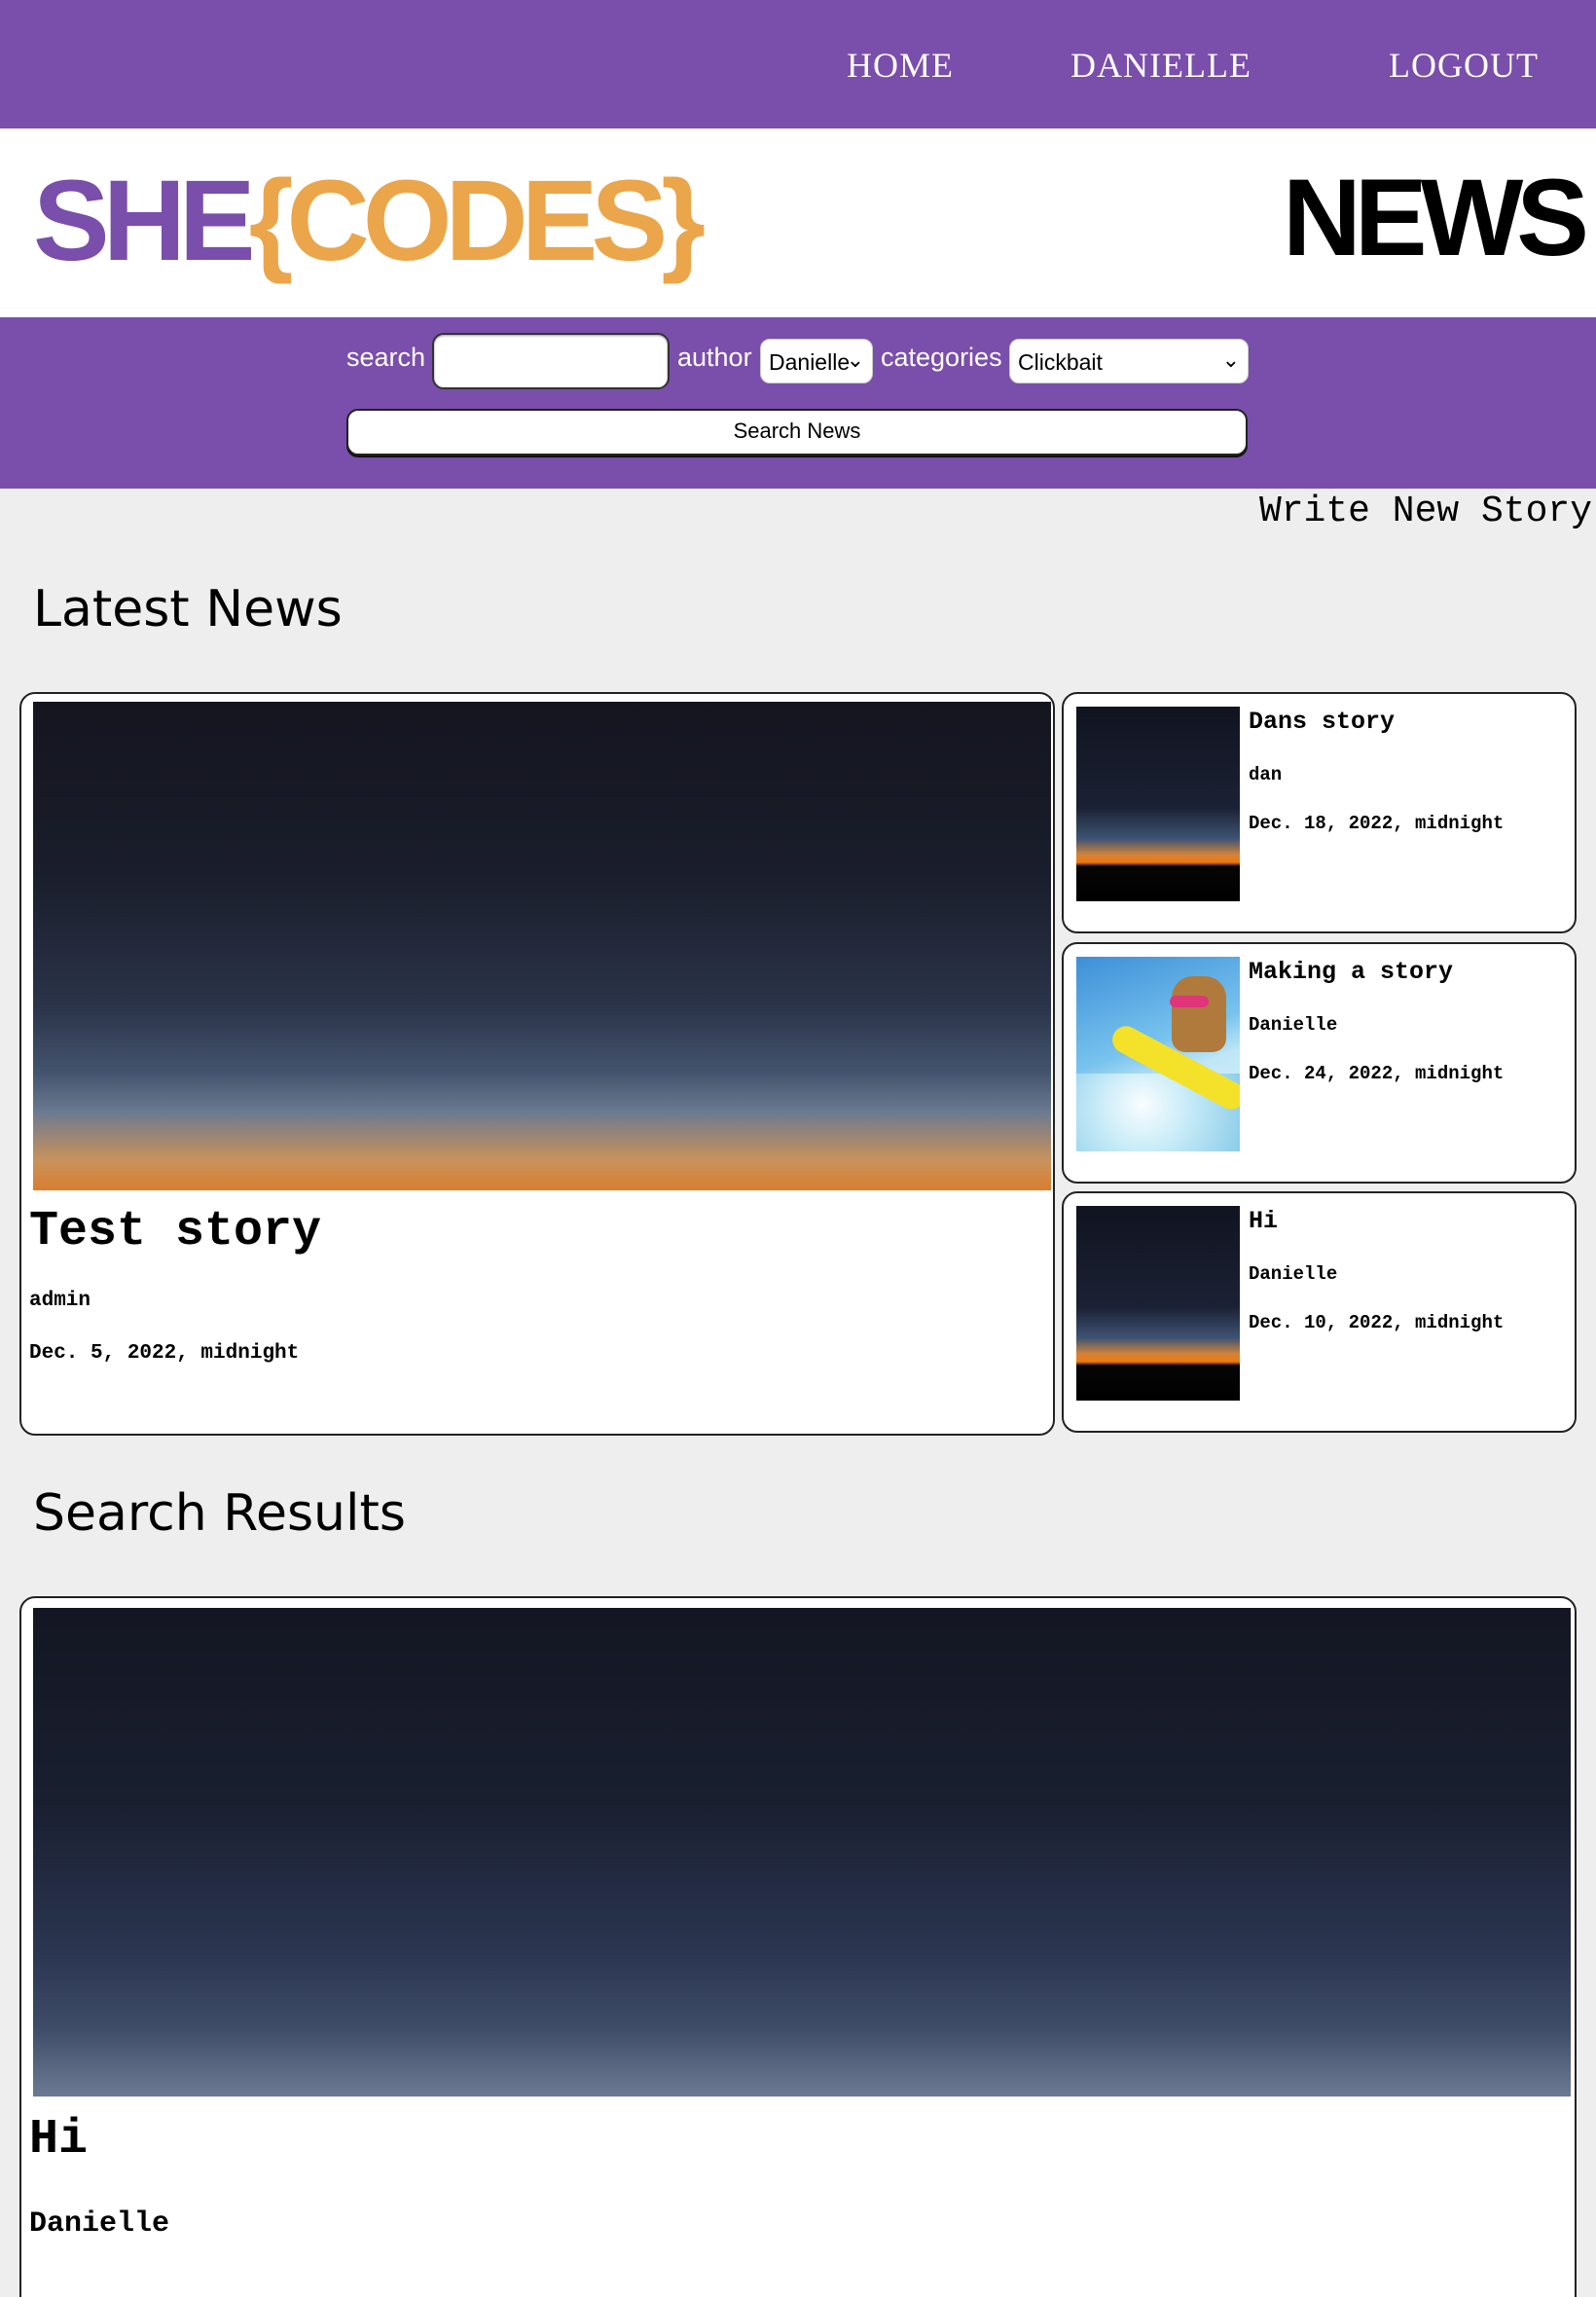  Describe the element at coordinates (798, 64) in the screenshot. I see `top-nav: HOME DANIELLE LOGOUT` at that location.